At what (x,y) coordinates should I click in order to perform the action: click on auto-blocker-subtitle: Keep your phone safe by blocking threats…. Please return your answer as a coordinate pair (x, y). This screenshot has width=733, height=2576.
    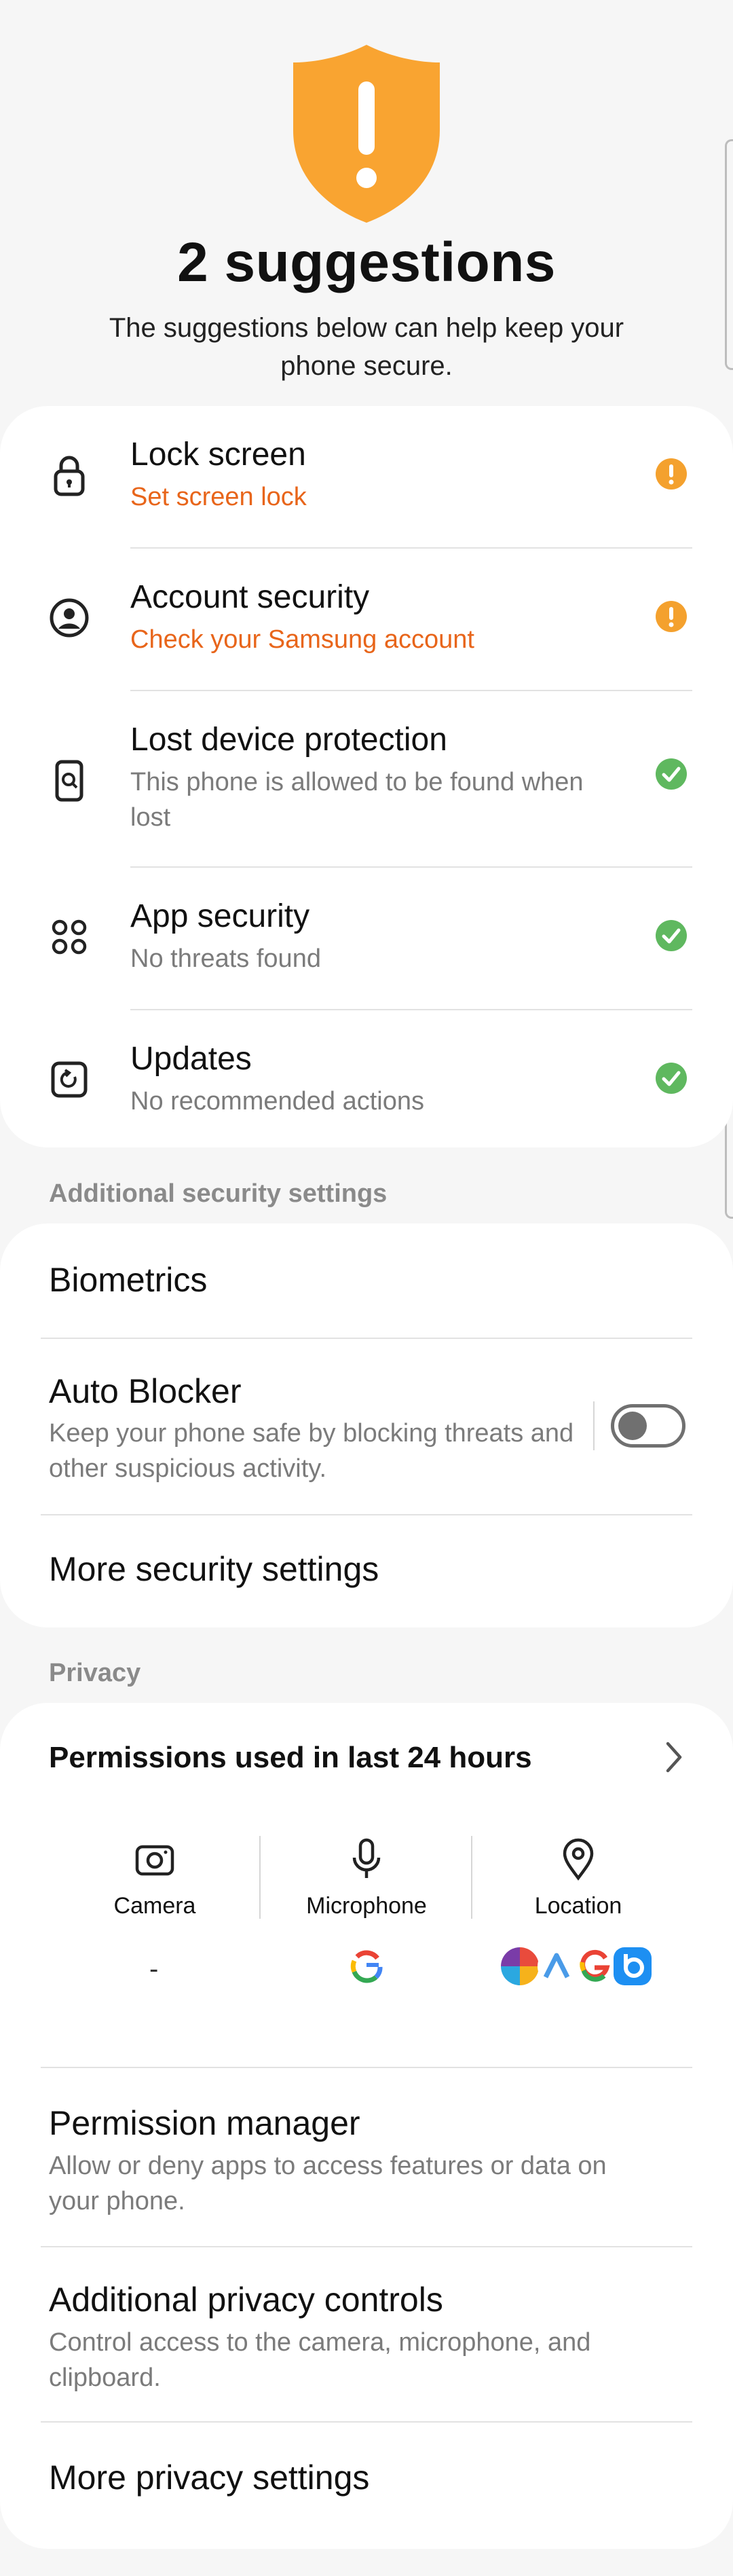
    Looking at the image, I should click on (311, 1451).